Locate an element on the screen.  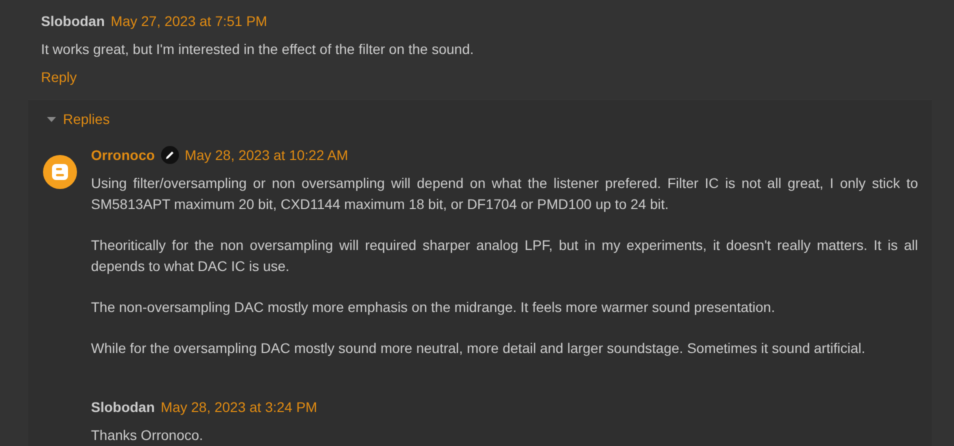
comment-date: May 27, 2023 at 7:51 PM is located at coordinates (189, 21).